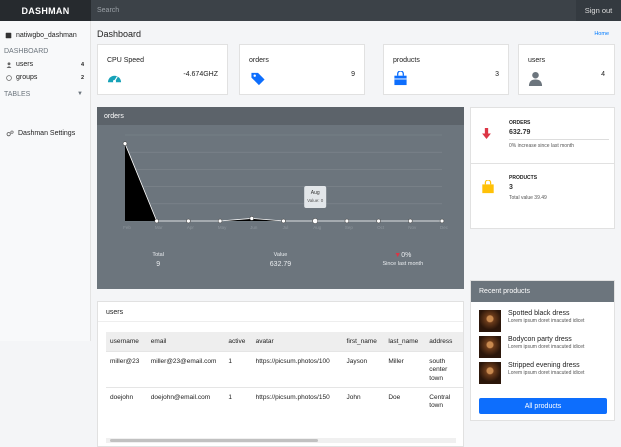 This screenshot has width=621, height=447. Describe the element at coordinates (543, 406) in the screenshot. I see `all-products-button: All products` at that location.